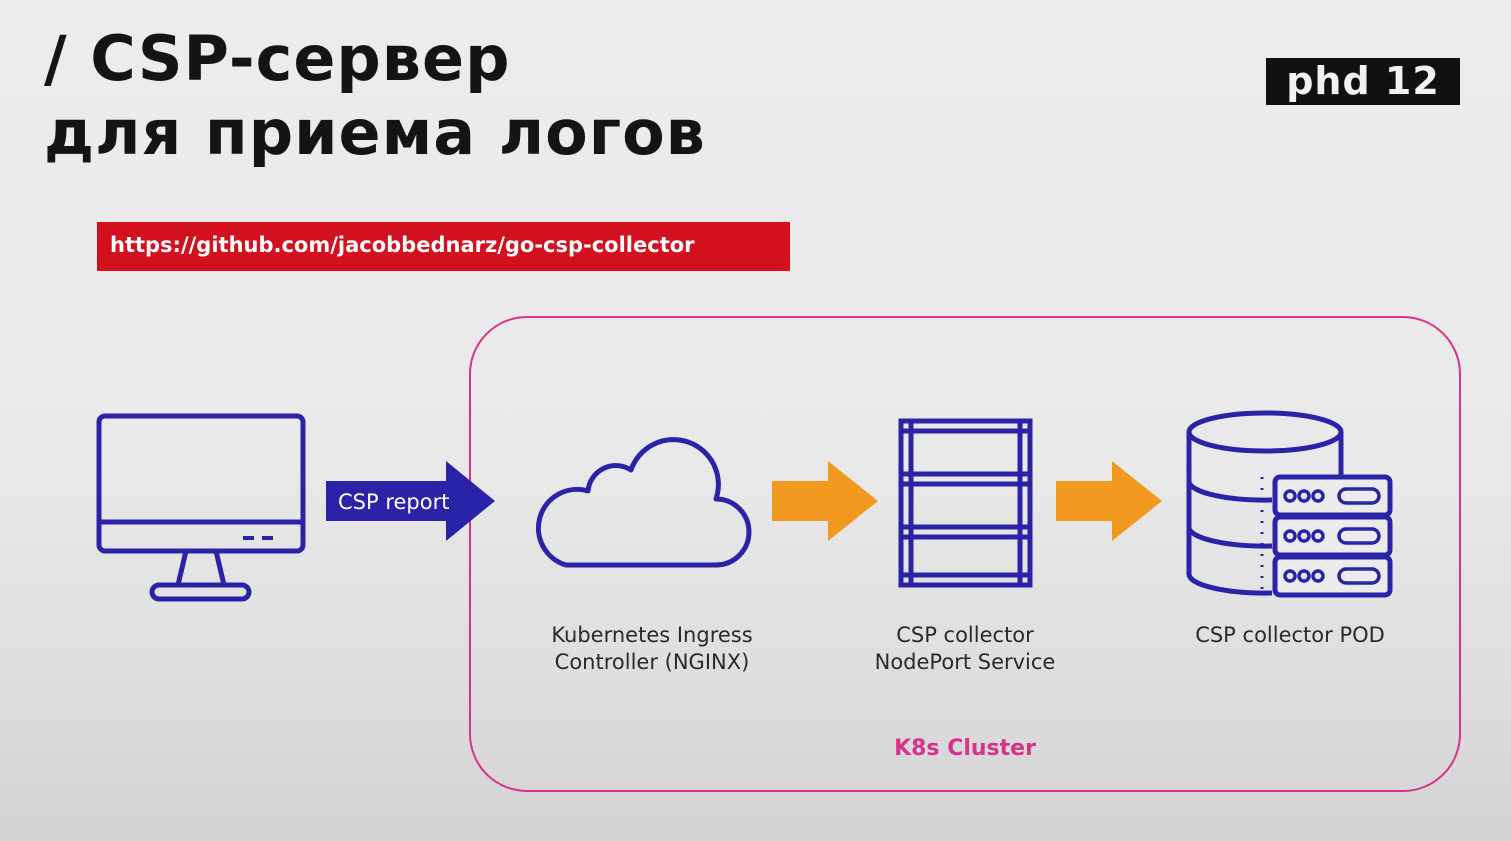  Describe the element at coordinates (643, 502) in the screenshot. I see `cloud-icon` at that location.